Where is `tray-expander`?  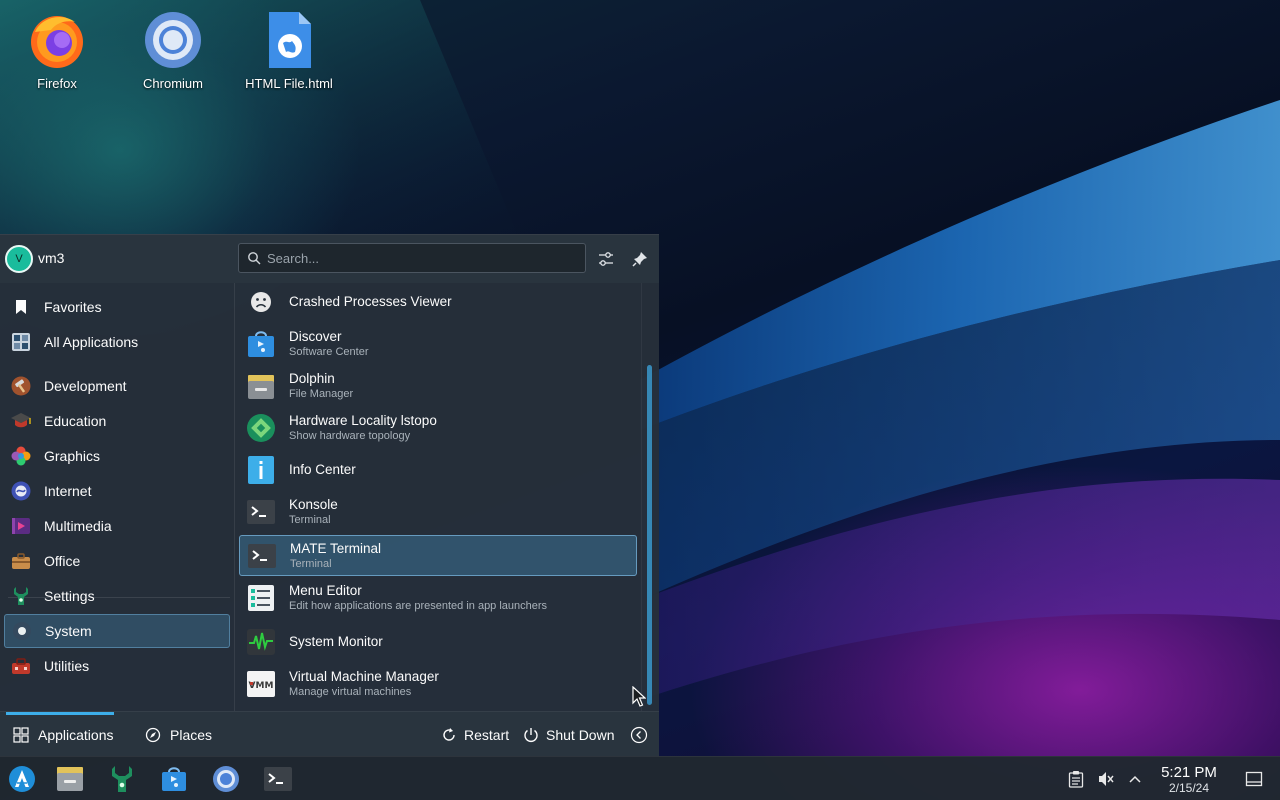
tray-expander is located at coordinates (1135, 779).